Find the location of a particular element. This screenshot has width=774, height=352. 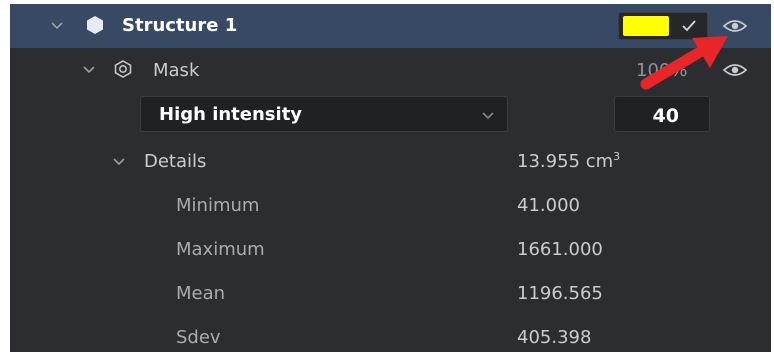

stat-row: Minimum 41.000 is located at coordinates (390, 206).